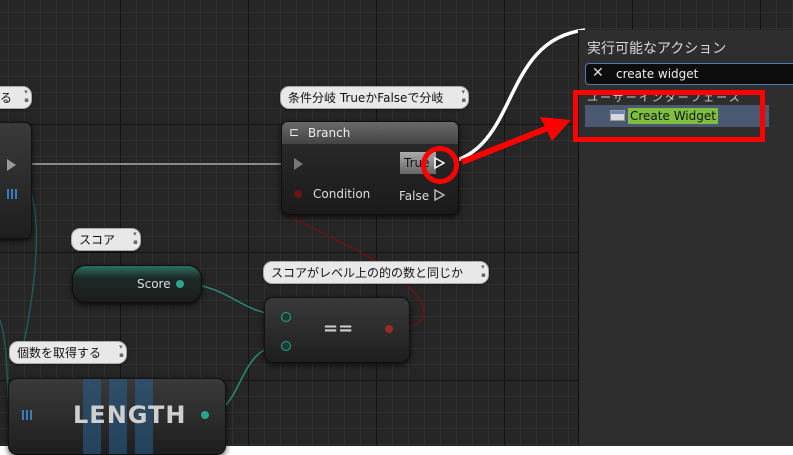 The image size is (793, 455). Describe the element at coordinates (701, 73) in the screenshot. I see `action-search-input` at that location.